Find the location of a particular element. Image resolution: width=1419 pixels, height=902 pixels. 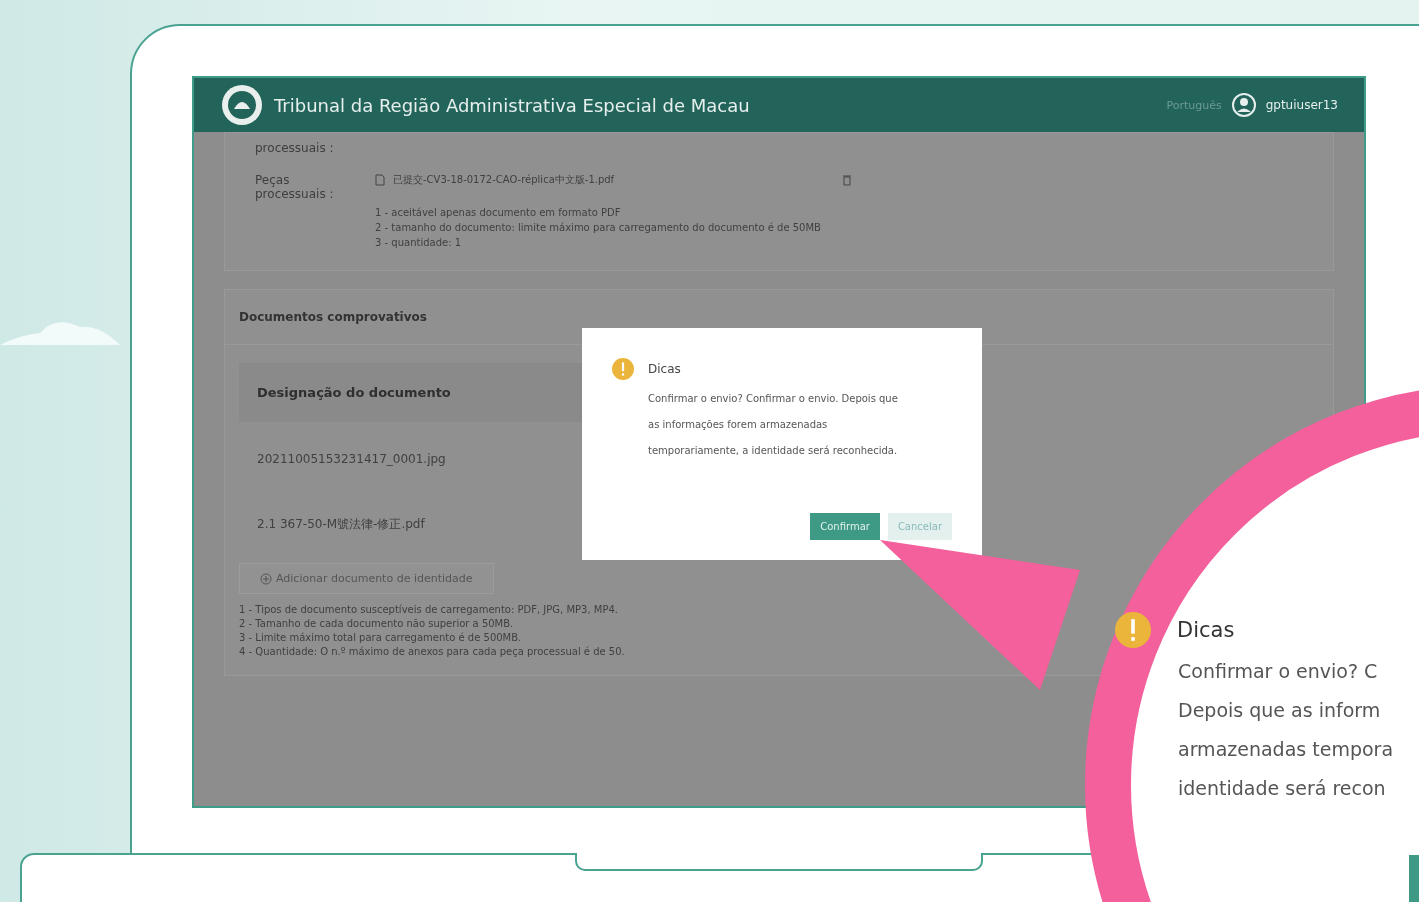

note-text: 1 - aceitável apenas documento em formato PDF is located at coordinates (498, 212).